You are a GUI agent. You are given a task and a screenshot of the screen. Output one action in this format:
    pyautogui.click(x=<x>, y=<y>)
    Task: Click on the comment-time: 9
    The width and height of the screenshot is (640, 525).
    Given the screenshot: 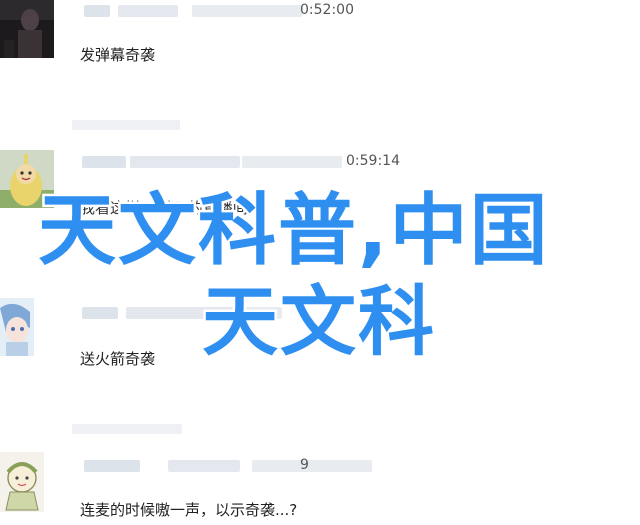 What is the action you would take?
    pyautogui.click(x=304, y=465)
    